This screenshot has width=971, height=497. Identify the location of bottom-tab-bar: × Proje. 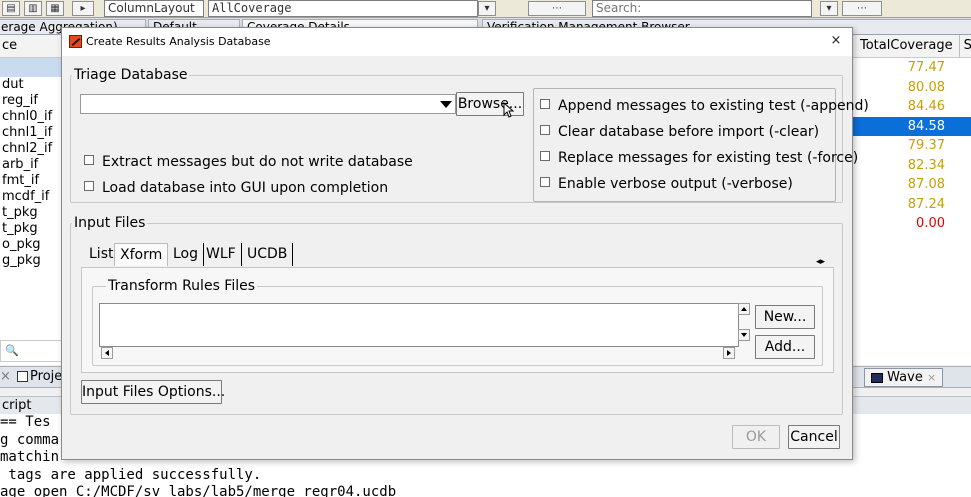
(31, 377).